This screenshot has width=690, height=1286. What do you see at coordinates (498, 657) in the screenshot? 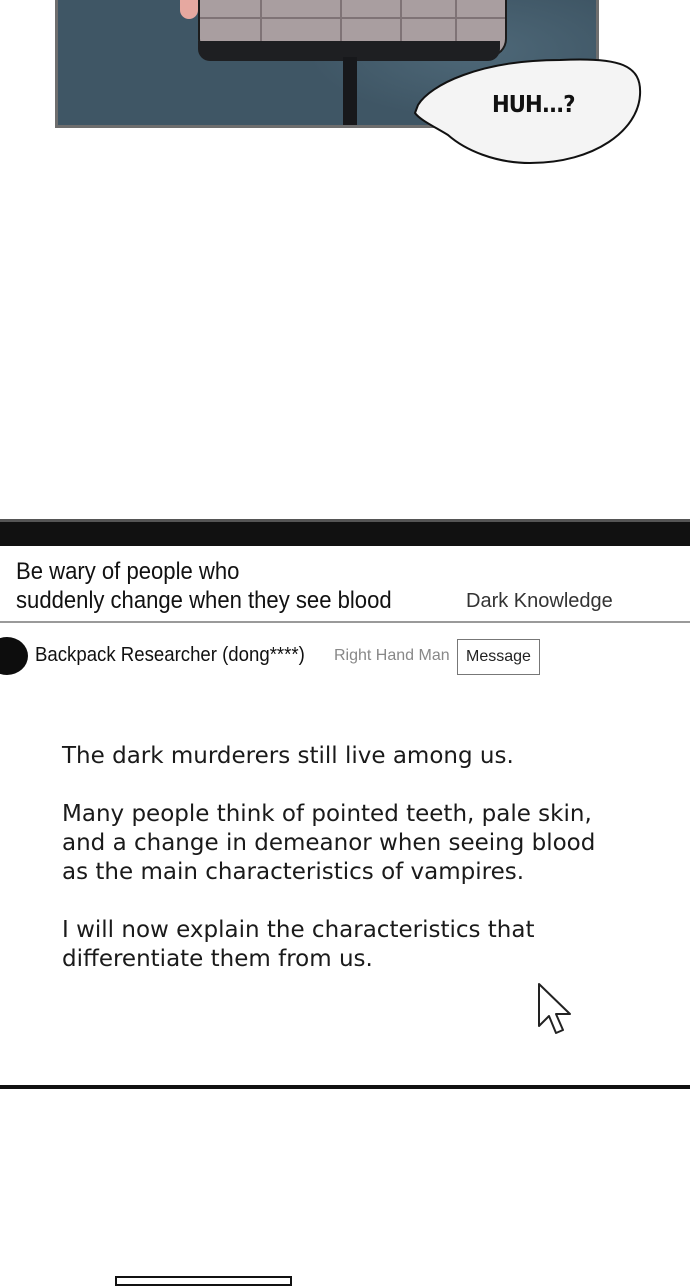
I see `message-button: Message` at bounding box center [498, 657].